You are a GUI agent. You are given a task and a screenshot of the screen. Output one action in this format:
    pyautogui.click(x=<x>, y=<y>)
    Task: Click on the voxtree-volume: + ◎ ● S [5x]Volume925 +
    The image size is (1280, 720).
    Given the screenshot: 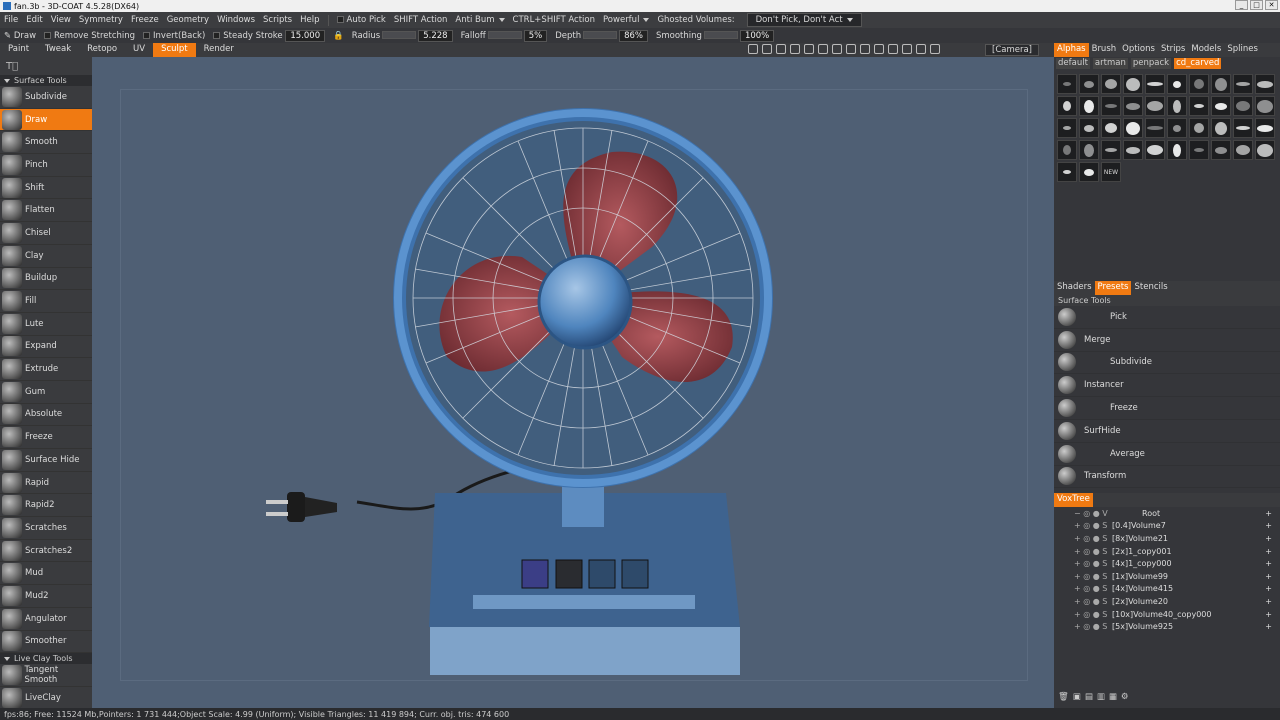 What is the action you would take?
    pyautogui.click(x=1167, y=626)
    